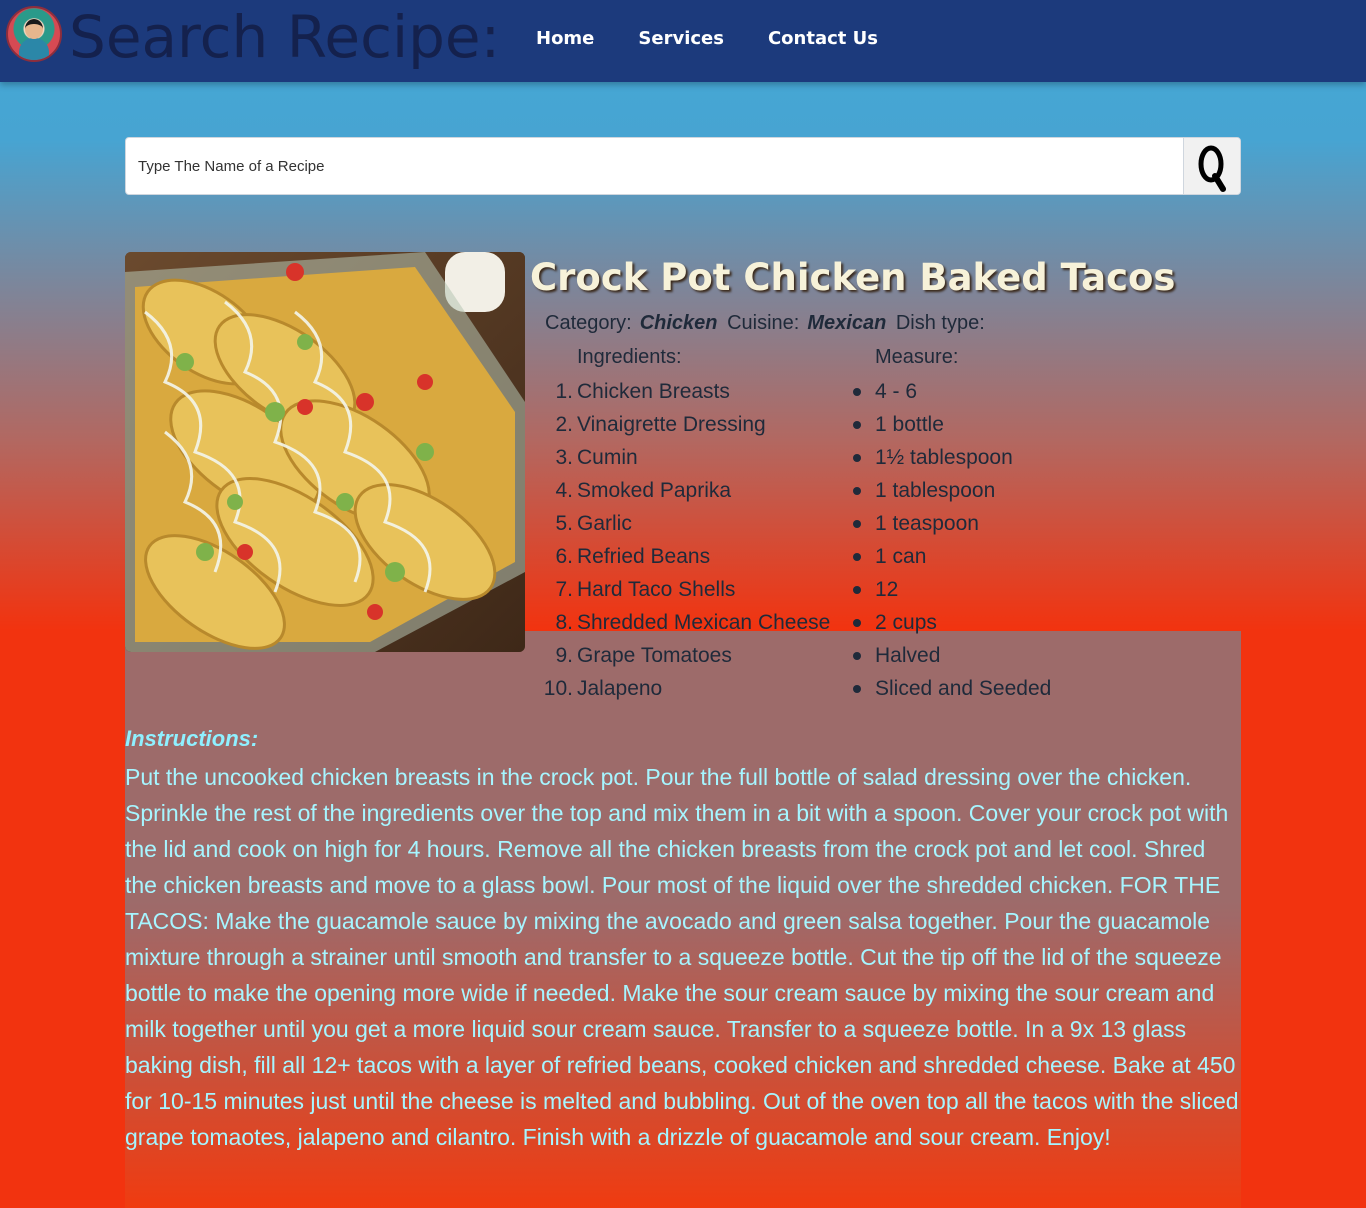 This screenshot has height=1208, width=1366. I want to click on dish-type-label: Dish type:, so click(940, 323).